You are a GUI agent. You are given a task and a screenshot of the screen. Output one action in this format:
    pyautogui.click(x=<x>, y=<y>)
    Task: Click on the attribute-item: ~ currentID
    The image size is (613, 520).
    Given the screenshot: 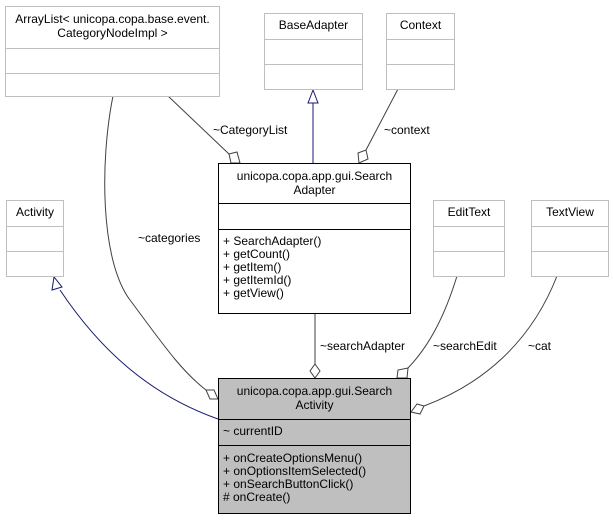 What is the action you would take?
    pyautogui.click(x=253, y=431)
    